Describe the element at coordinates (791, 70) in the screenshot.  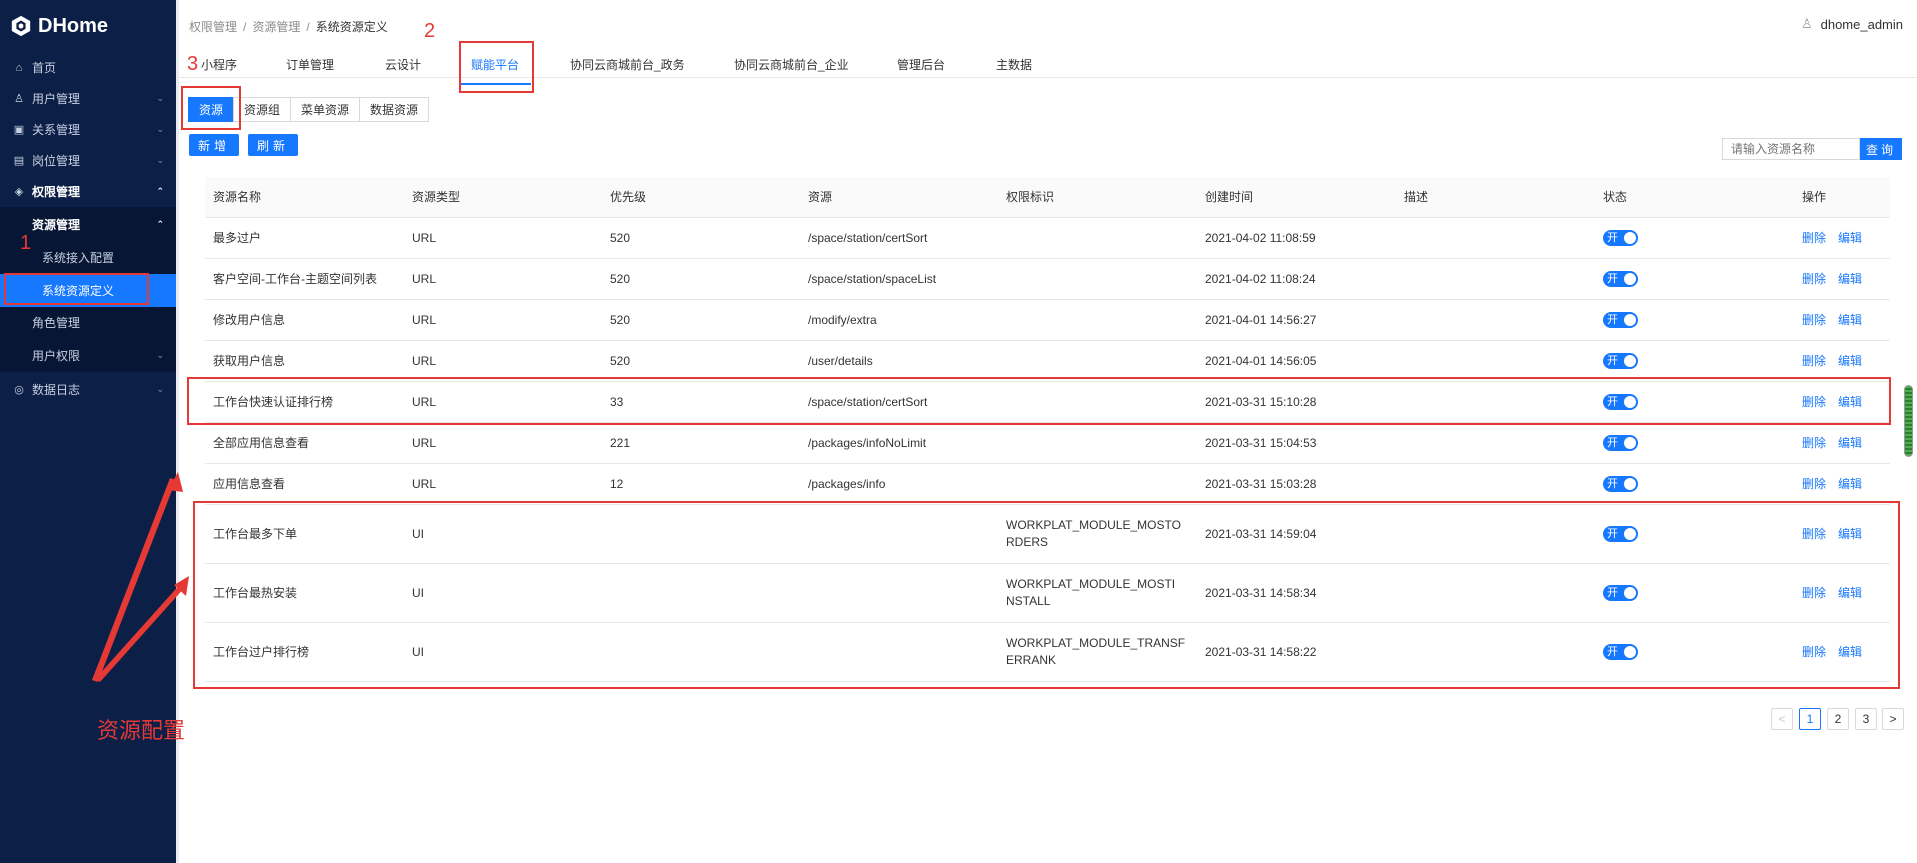
I see `tab-mall-enterprise: 协同云商城前台_企业` at that location.